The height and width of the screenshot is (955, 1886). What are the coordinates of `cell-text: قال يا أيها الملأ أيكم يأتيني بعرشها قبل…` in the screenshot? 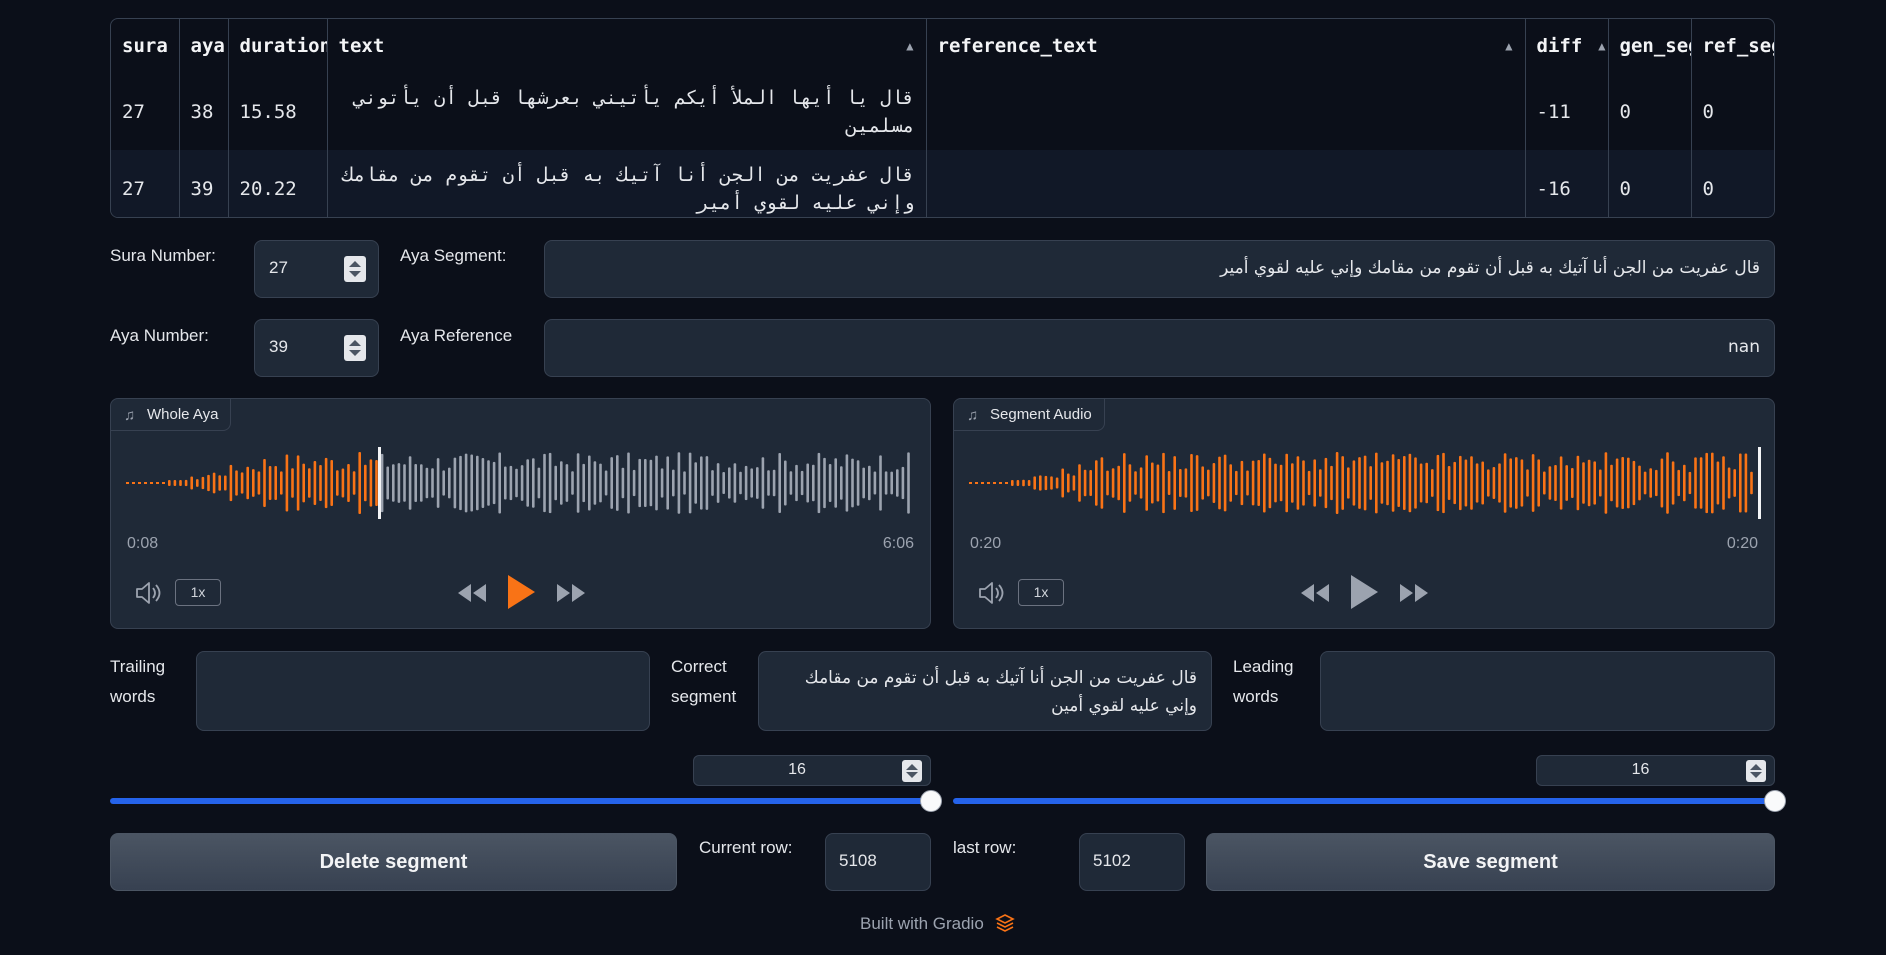 It's located at (627, 111).